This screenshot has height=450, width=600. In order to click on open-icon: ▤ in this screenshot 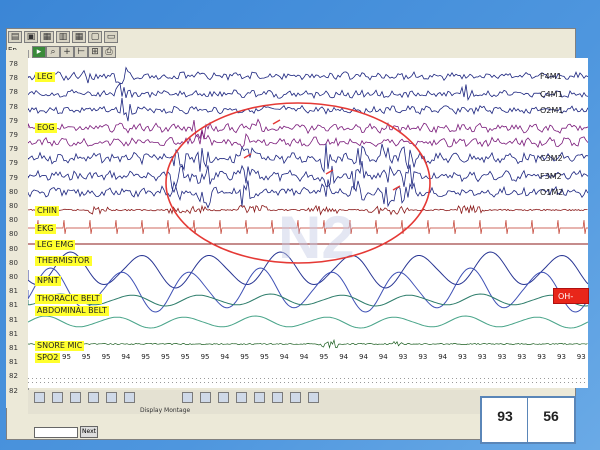, I will do `click(15, 37)`.